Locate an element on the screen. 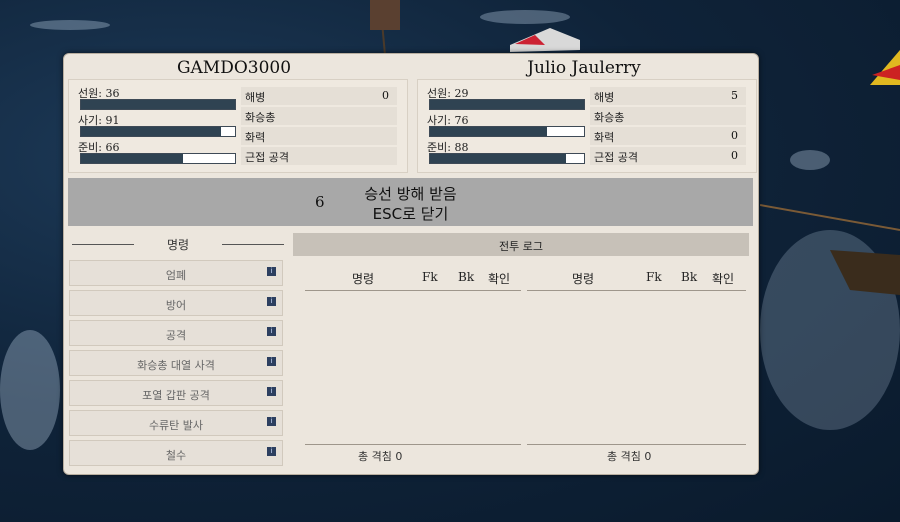  stat-row-melee: 근접 공격 0 is located at coordinates (668, 156).